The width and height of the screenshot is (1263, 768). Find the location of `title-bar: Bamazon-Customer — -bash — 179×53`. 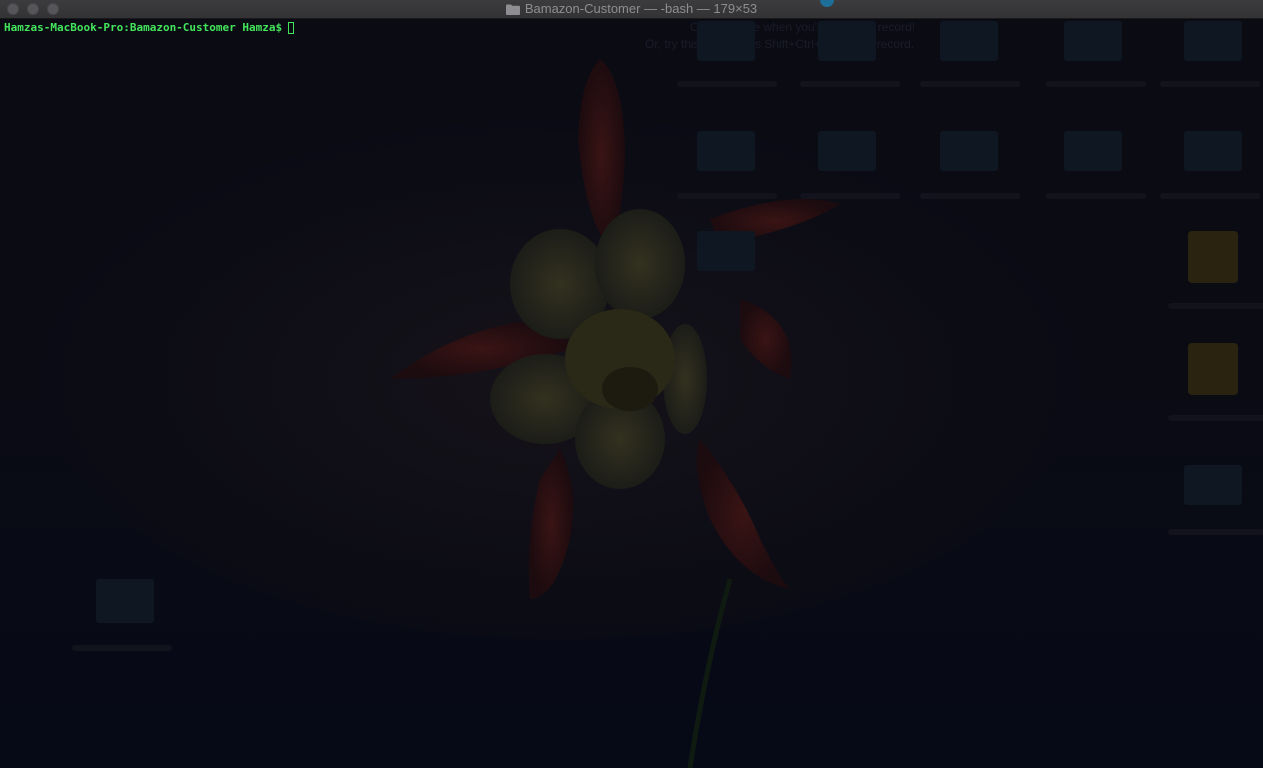

title-bar: Bamazon-Customer — -bash — 179×53 is located at coordinates (631, 9).